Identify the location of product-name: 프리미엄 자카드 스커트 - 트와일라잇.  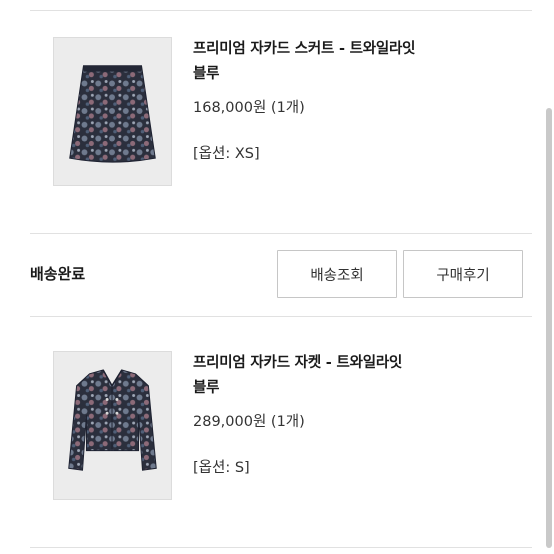
(362, 49).